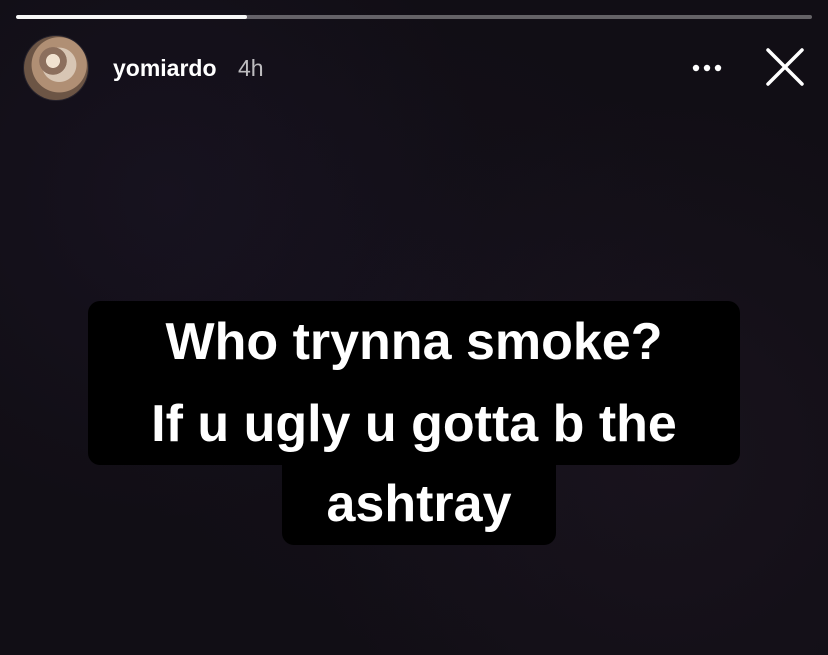 The image size is (828, 655). I want to click on close-icon, so click(785, 67).